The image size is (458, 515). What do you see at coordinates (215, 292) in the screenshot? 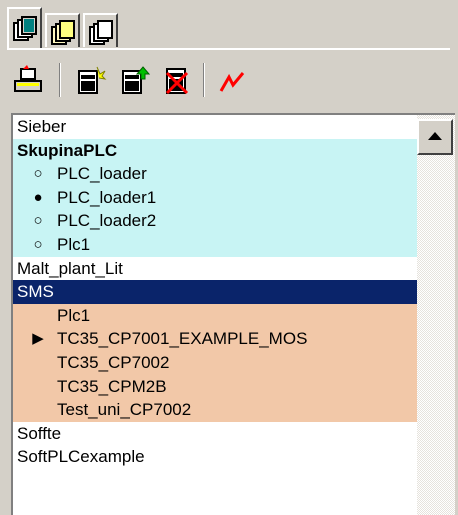
I see `list-item: SMS` at bounding box center [215, 292].